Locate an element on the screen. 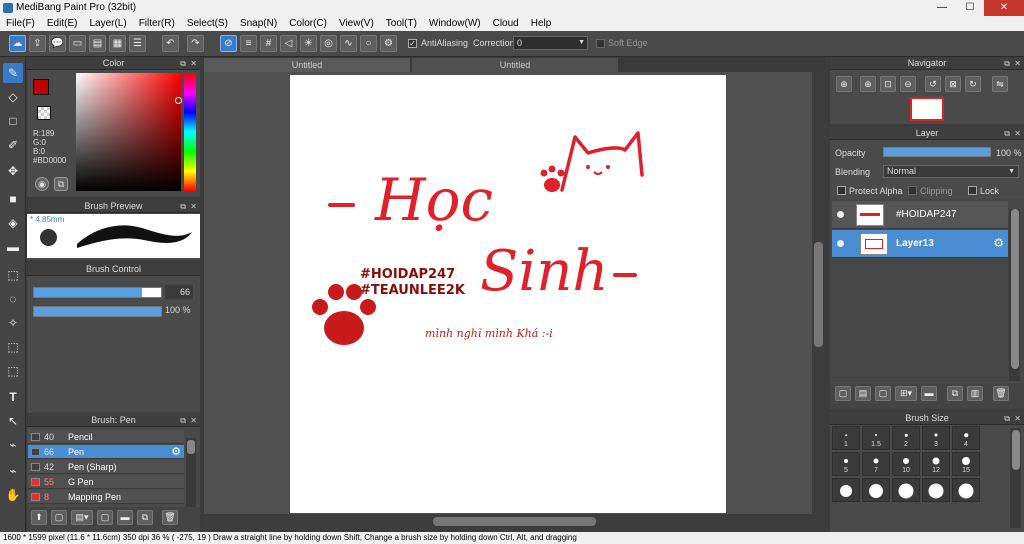 Image resolution: width=1024 pixels, height=544 pixels. menu-item: Help is located at coordinates (541, 23).